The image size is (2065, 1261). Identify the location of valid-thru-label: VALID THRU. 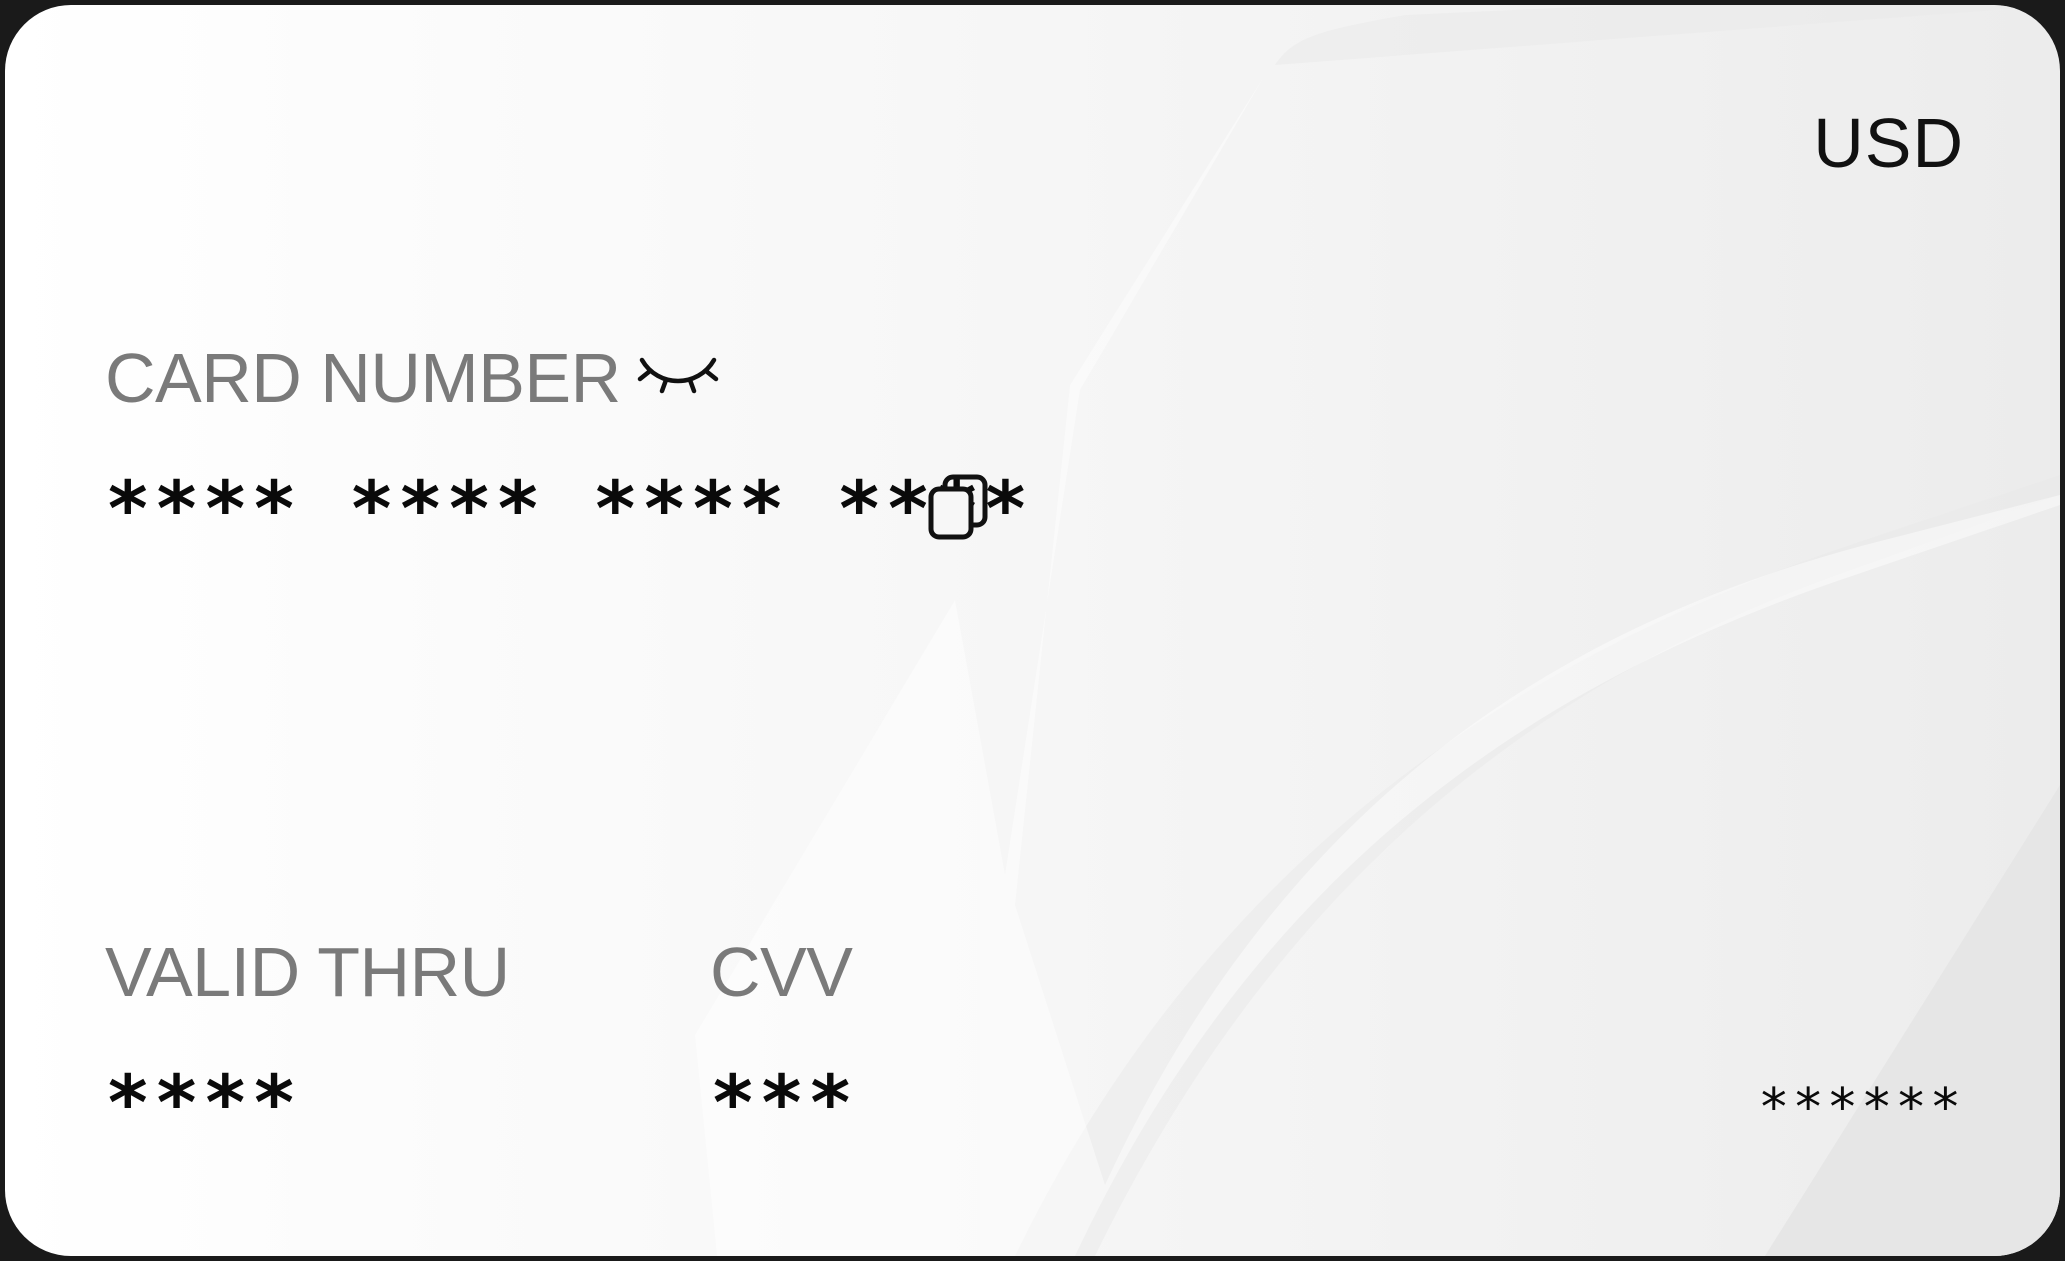
(307, 972).